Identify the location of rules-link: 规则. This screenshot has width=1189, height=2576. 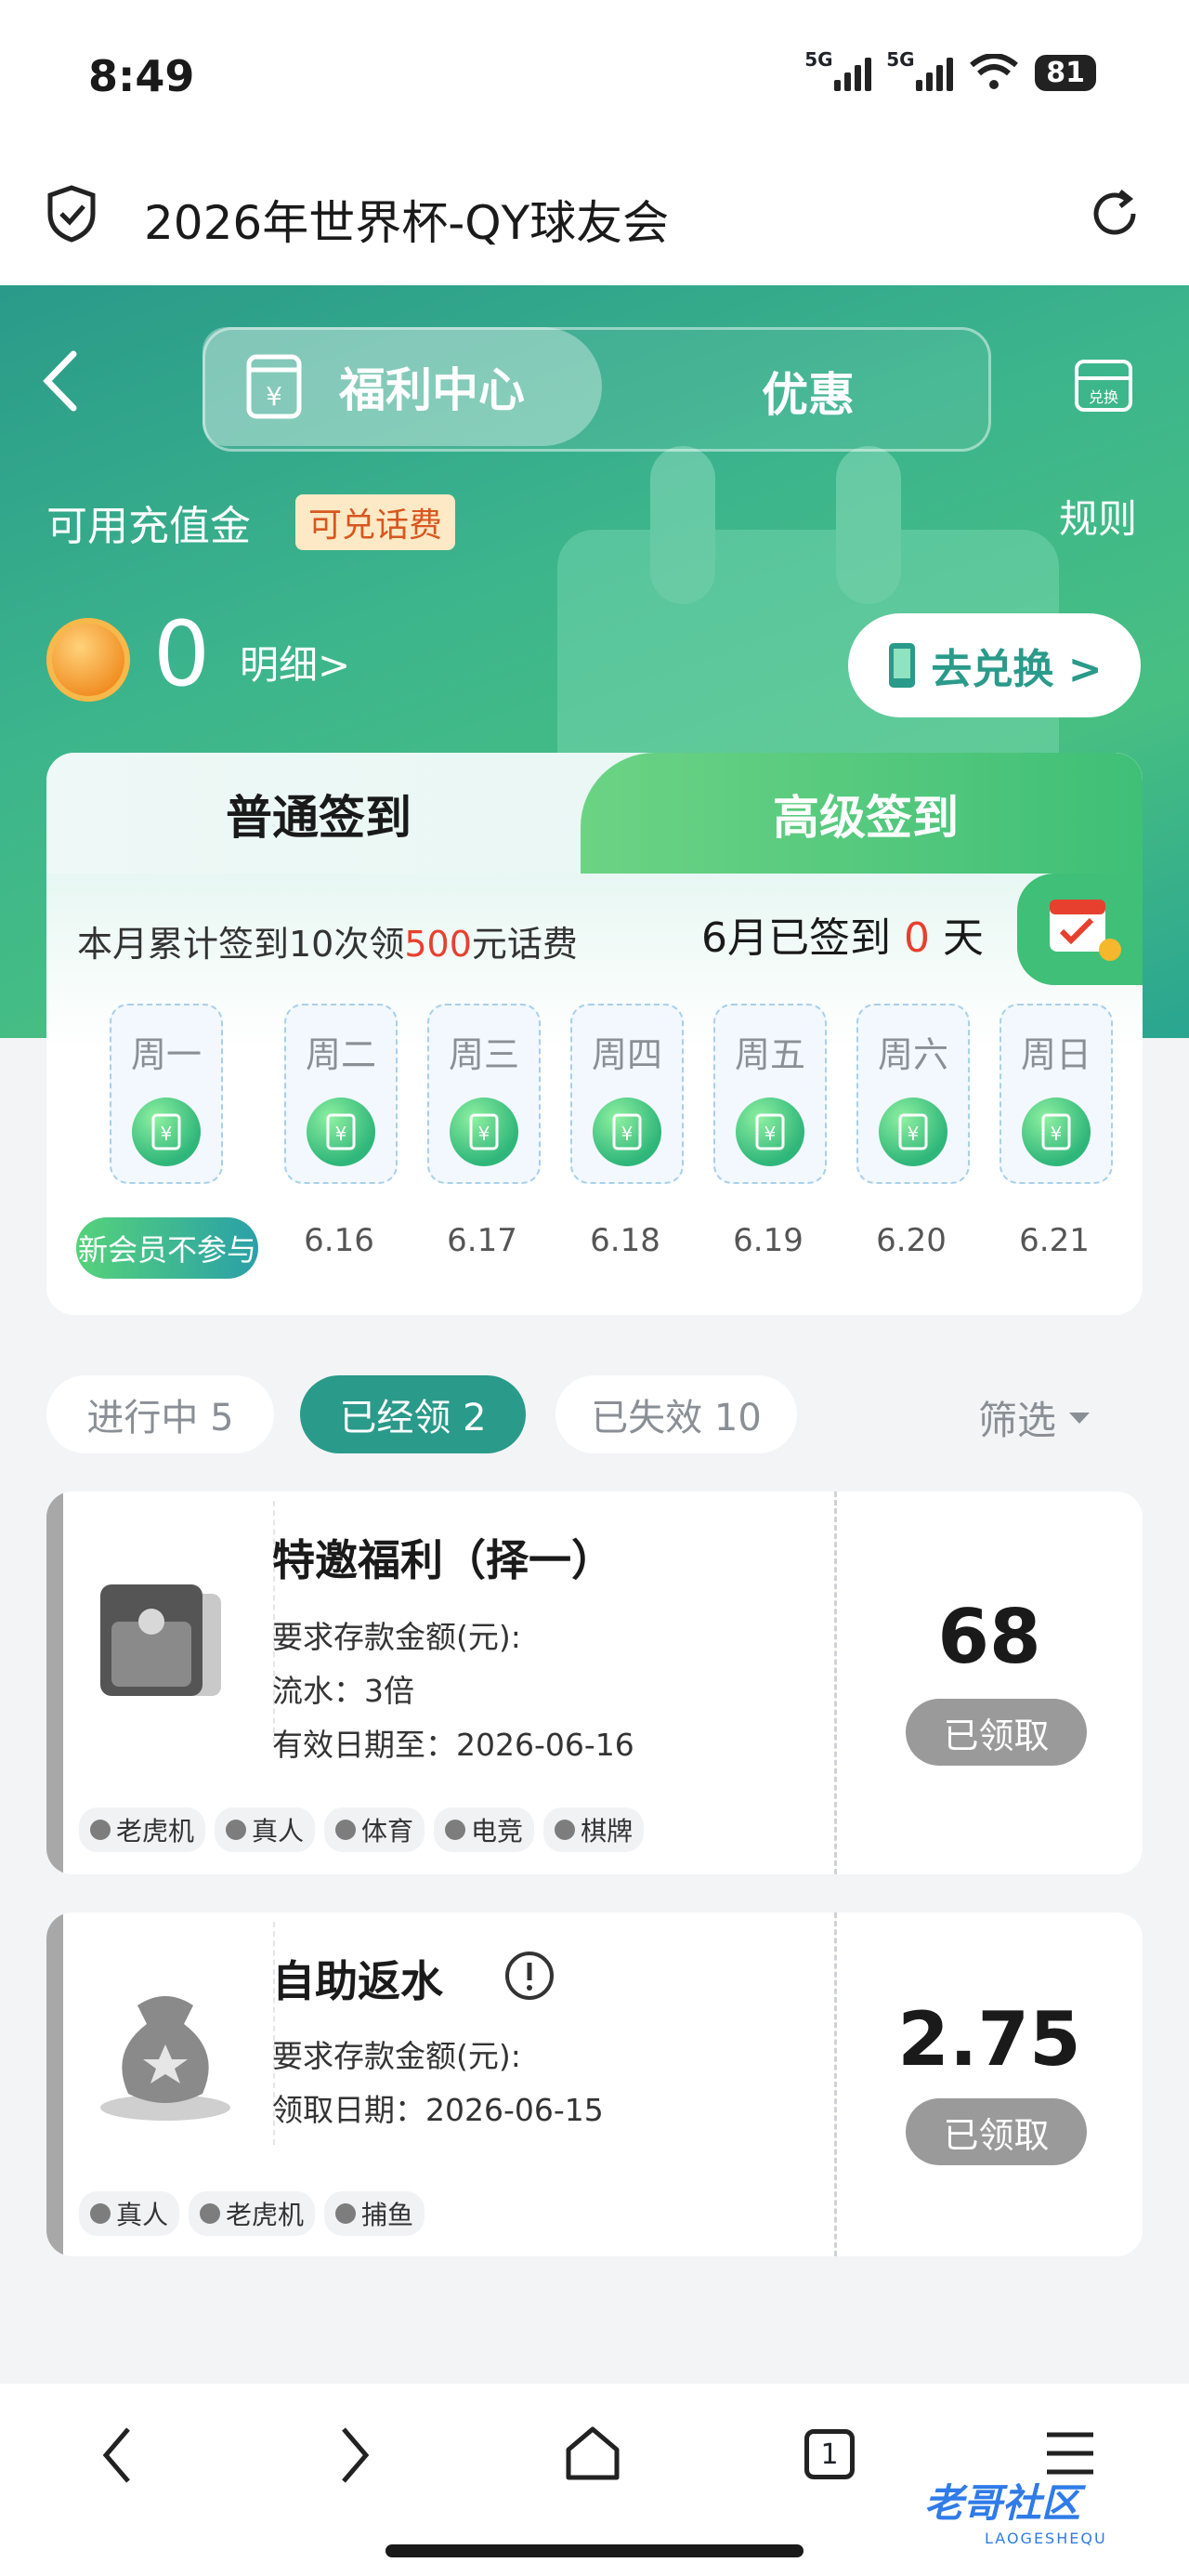
(1098, 516).